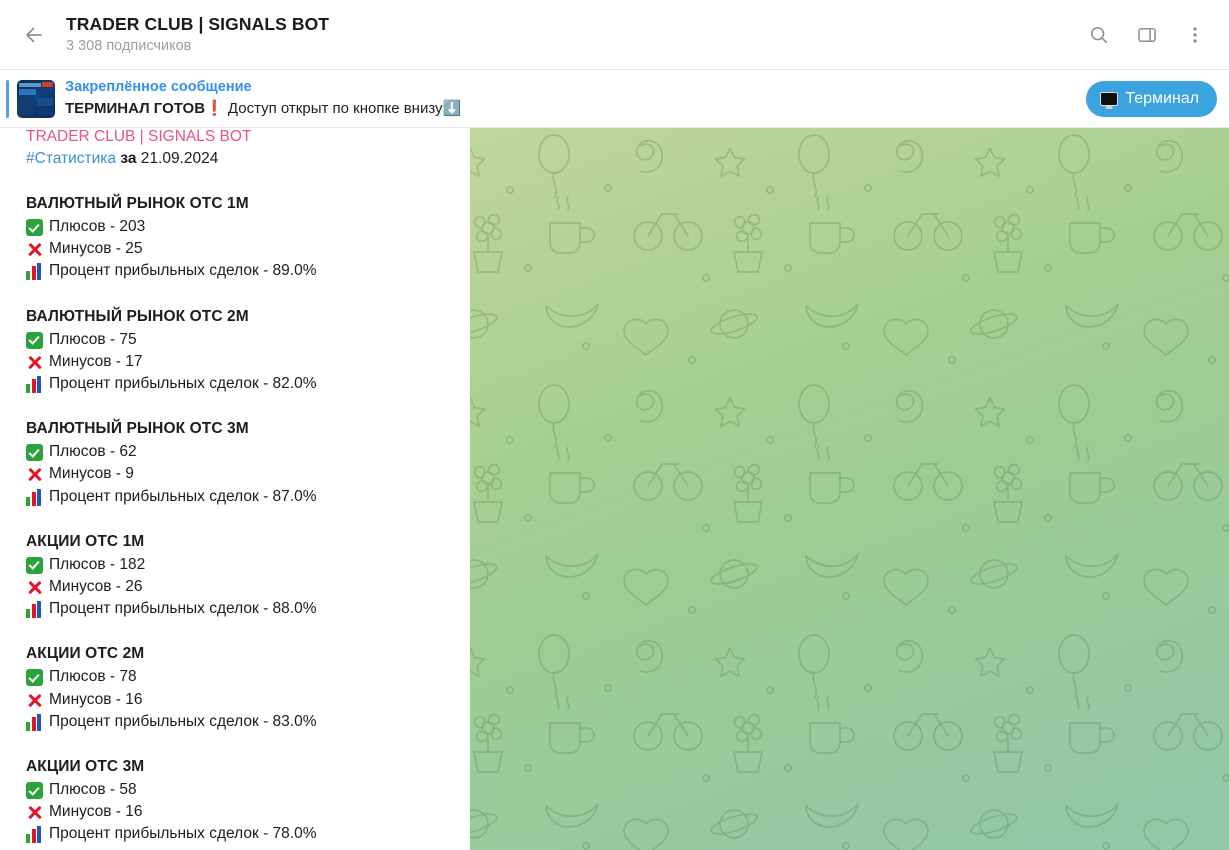 The height and width of the screenshot is (850, 1229). Describe the element at coordinates (241, 384) in the screenshot. I see `stat-line-percent: Процент прибыльных сделок - 82.0%` at that location.